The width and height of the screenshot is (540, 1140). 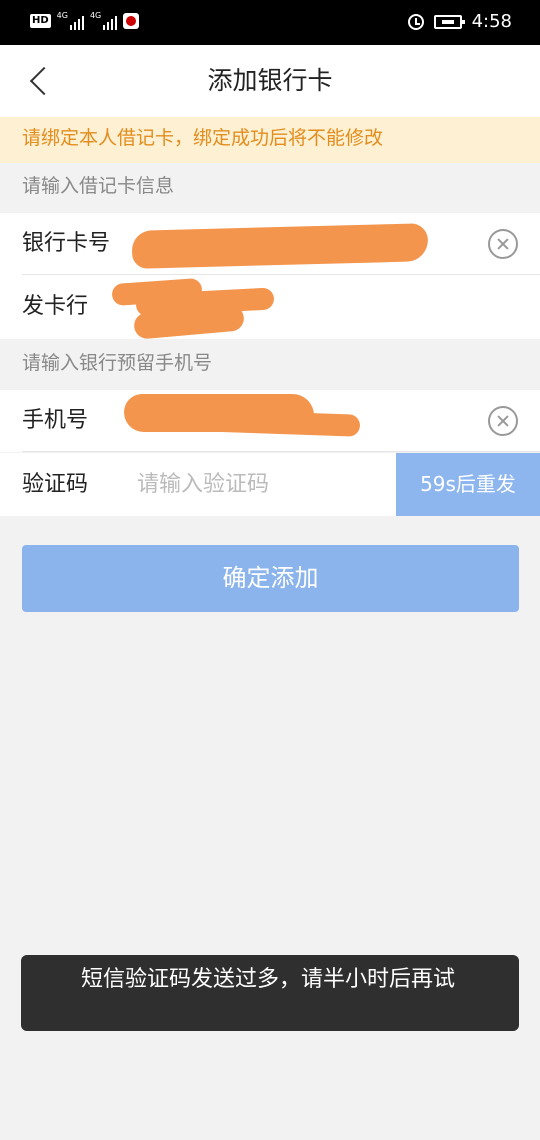 I want to click on hd-badge: HD, so click(x=40, y=21).